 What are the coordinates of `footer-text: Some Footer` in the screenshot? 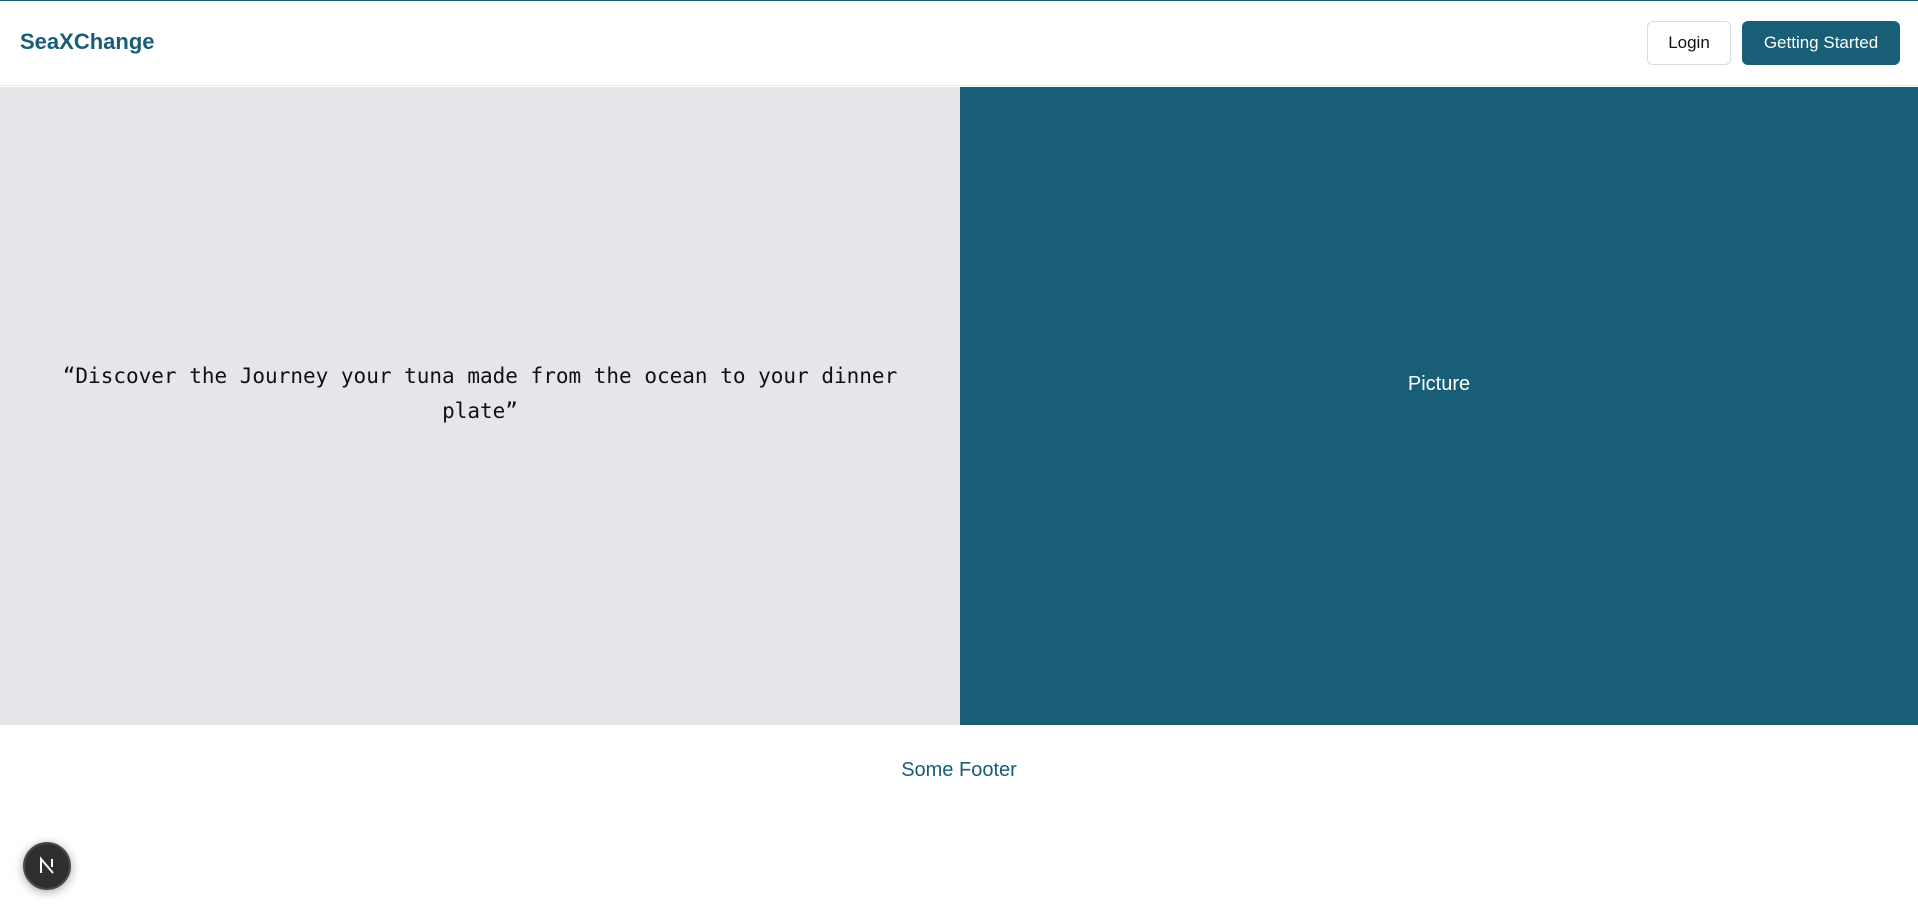 It's located at (959, 770).